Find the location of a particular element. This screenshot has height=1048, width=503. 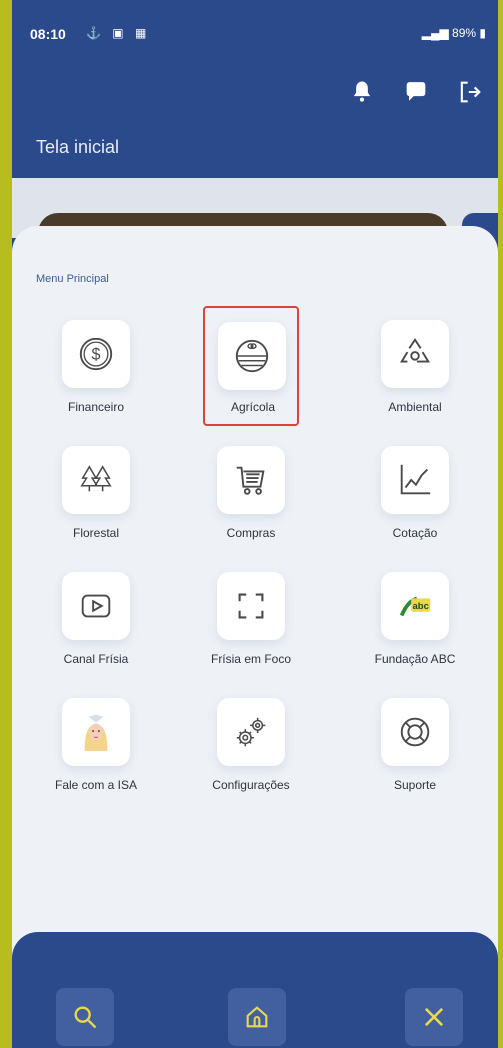

menu-item-label: Agrícola is located at coordinates (253, 407).